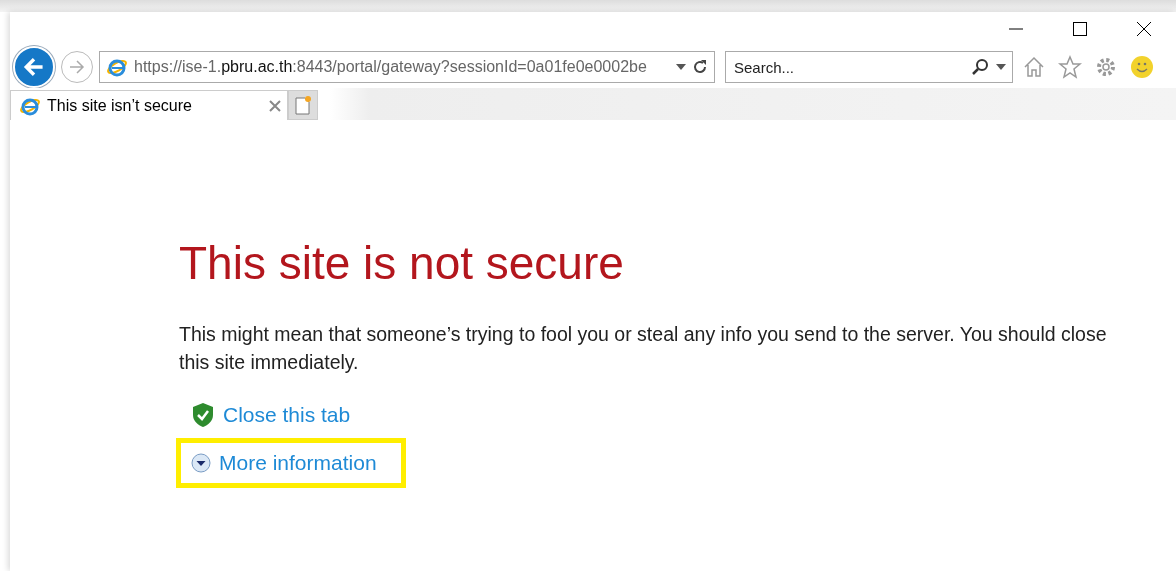 This screenshot has width=1176, height=571. What do you see at coordinates (1016, 29) in the screenshot?
I see `minimize-icon` at bounding box center [1016, 29].